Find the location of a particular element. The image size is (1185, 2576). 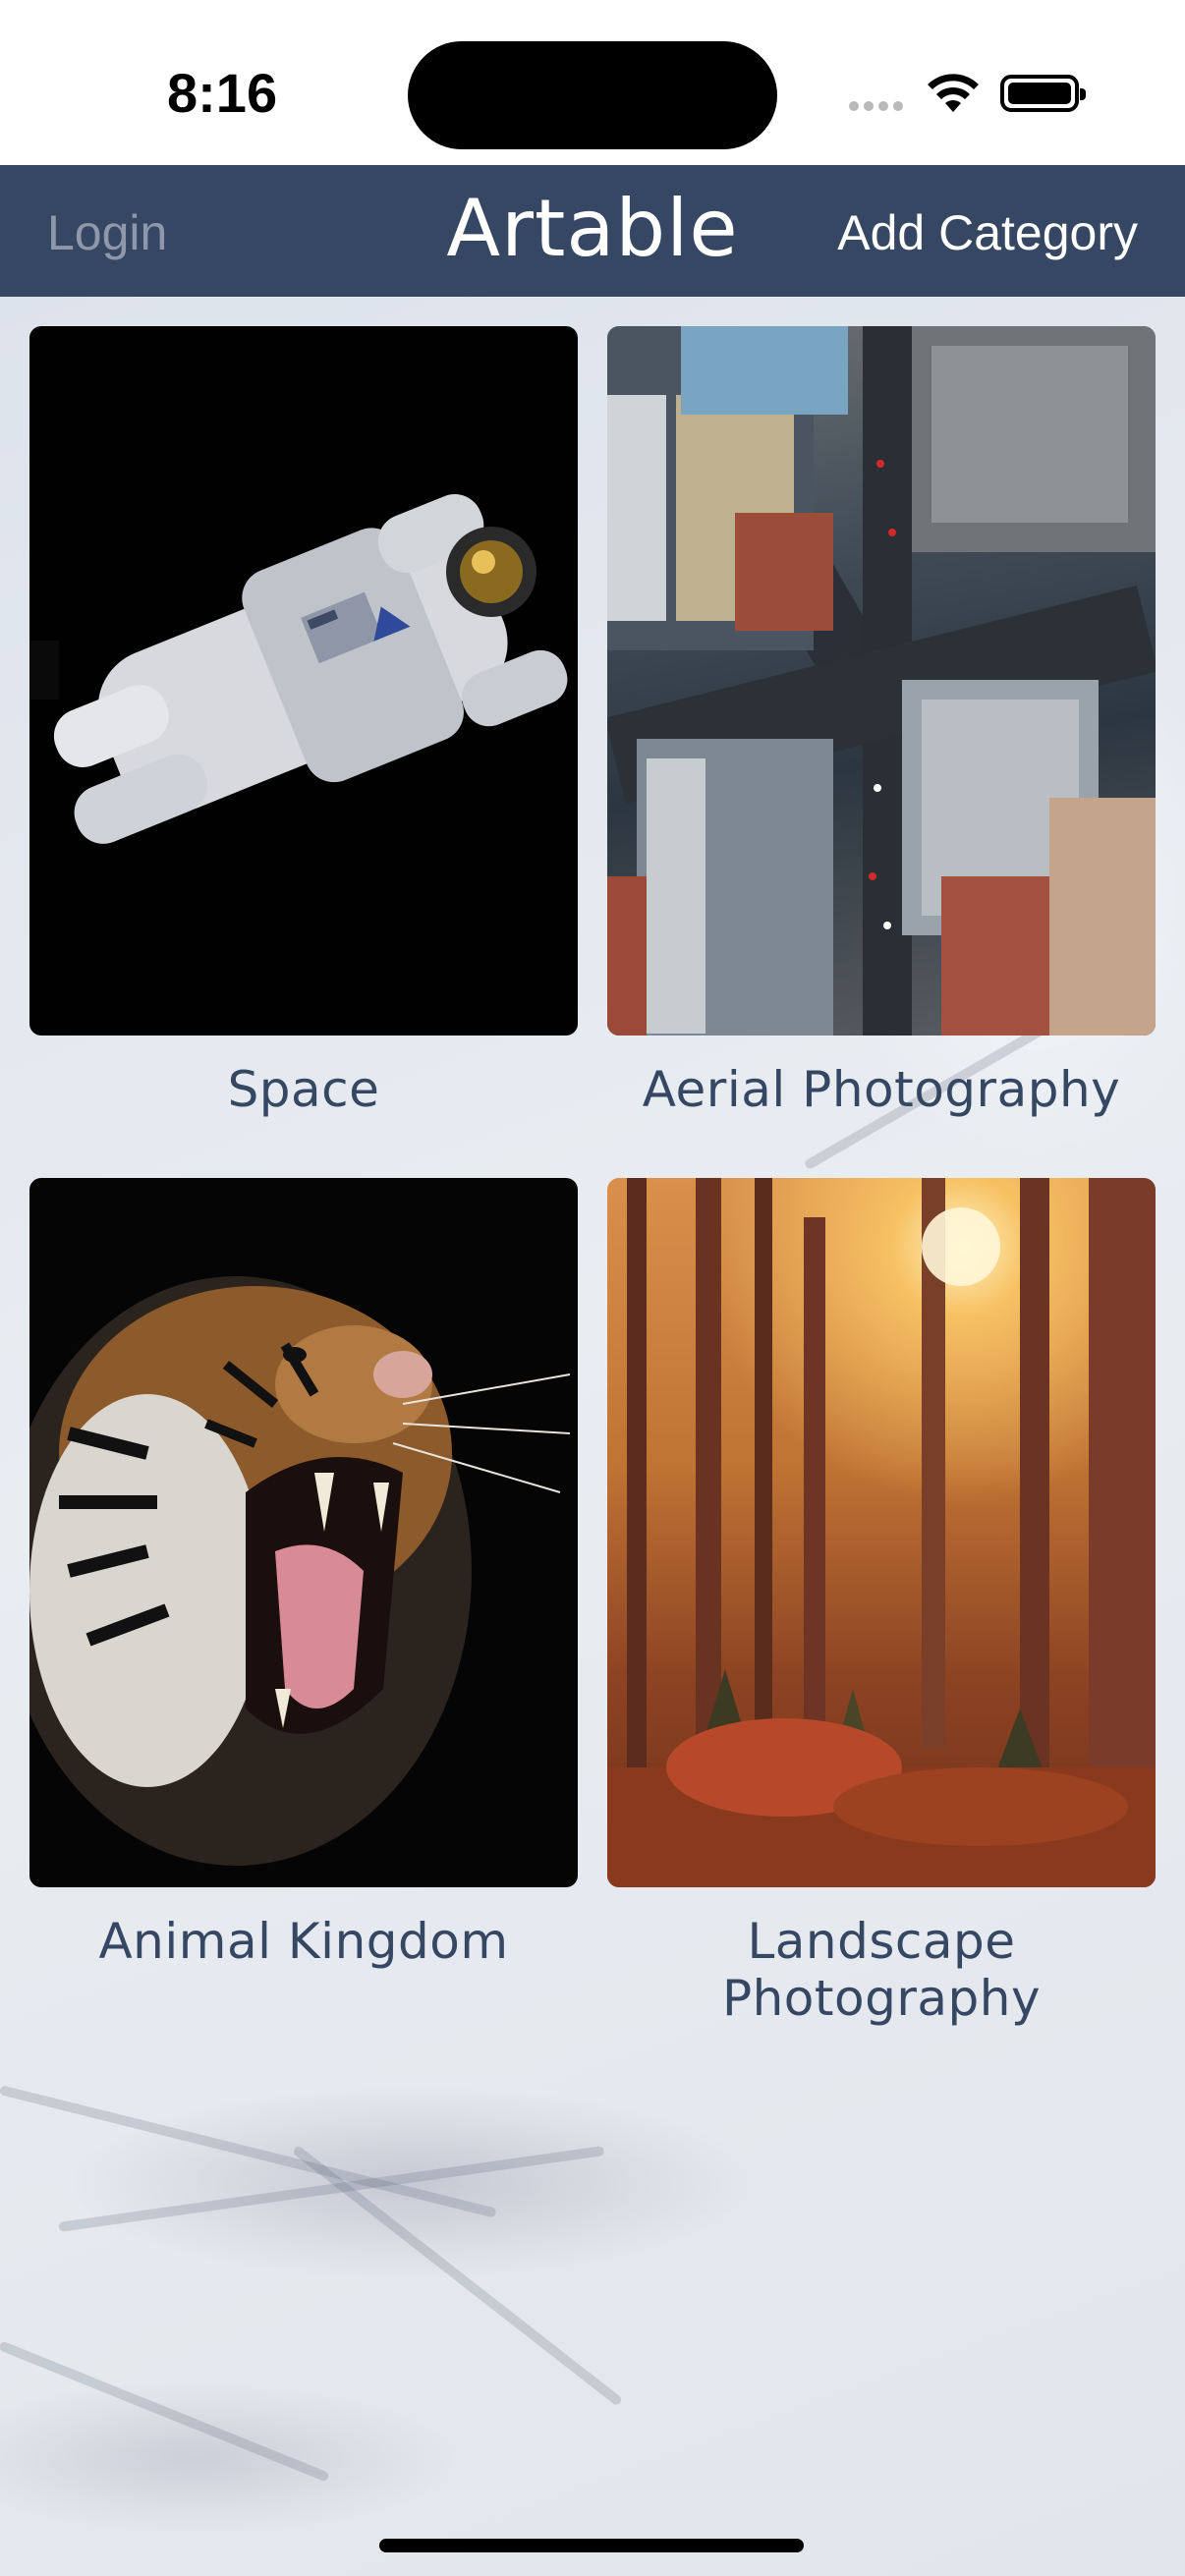

category-card-space: Space is located at coordinates (304, 722).